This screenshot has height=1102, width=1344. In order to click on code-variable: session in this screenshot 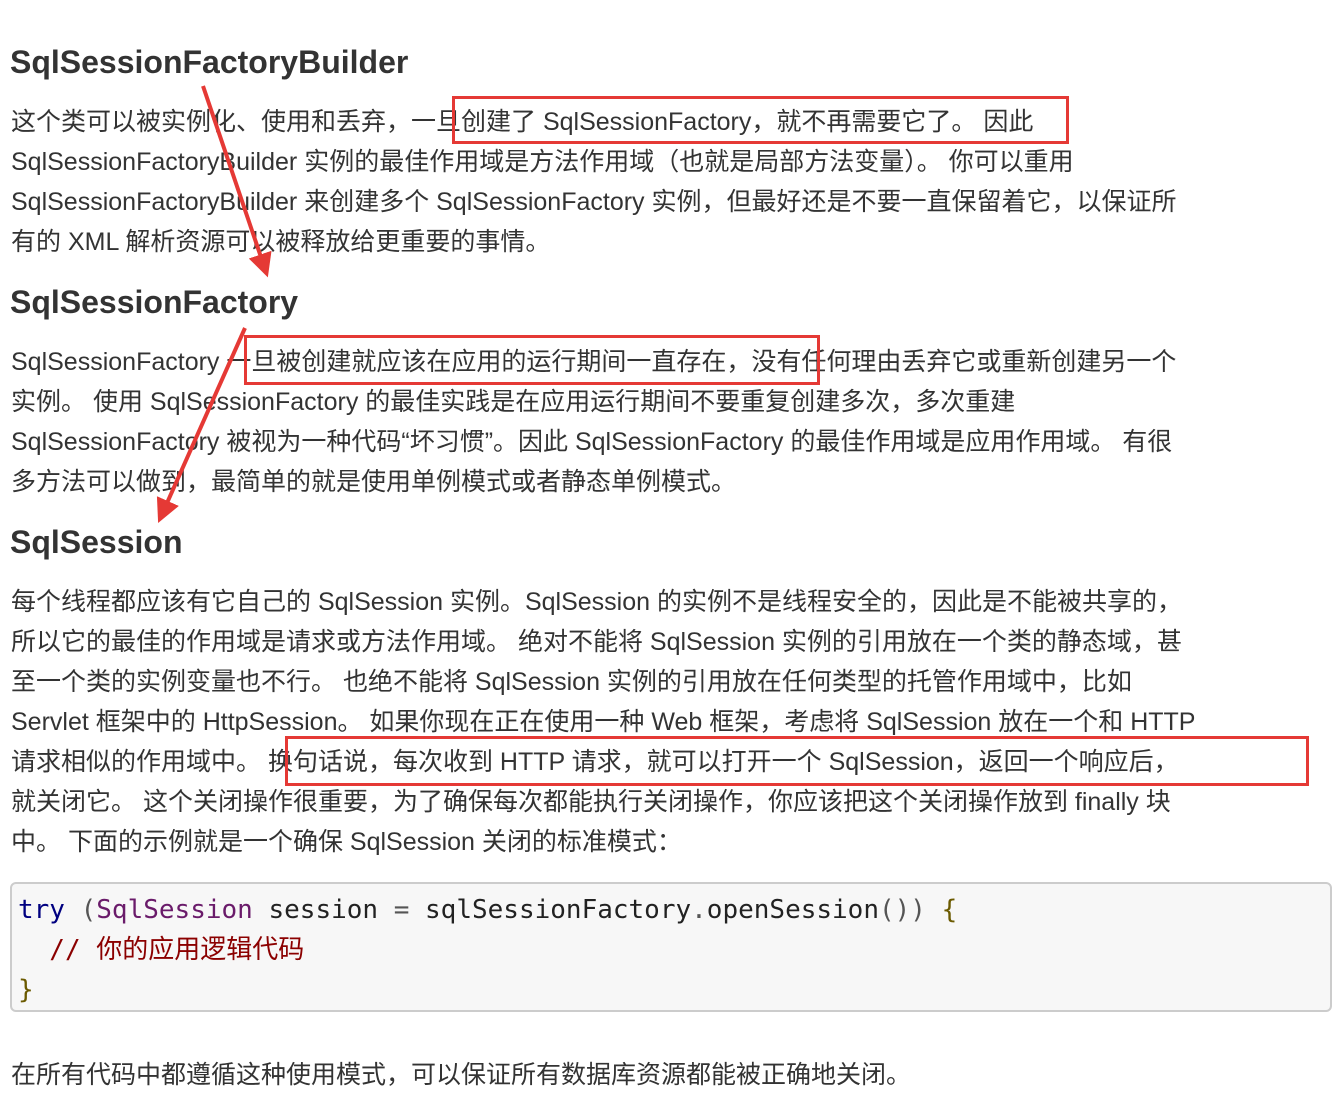, I will do `click(315, 910)`.